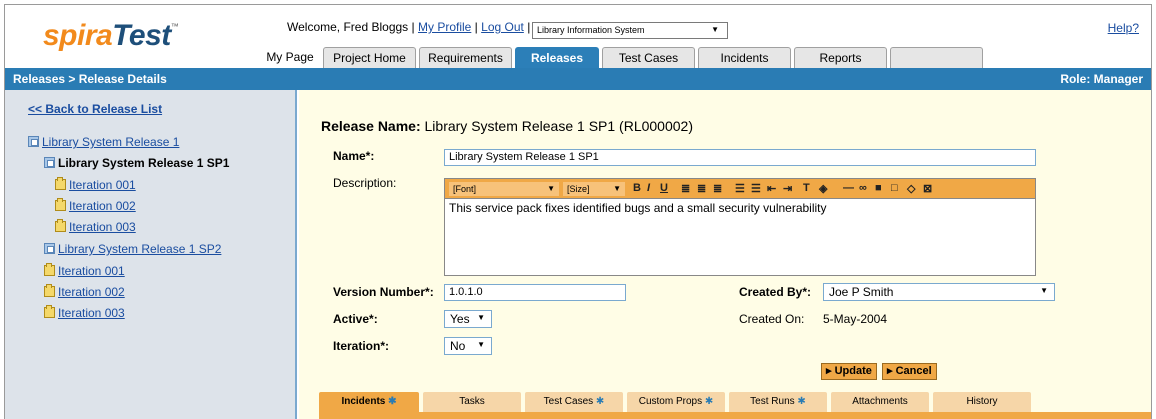 The width and height of the screenshot is (1156, 419). Describe the element at coordinates (735, 415) in the screenshot. I see `subtab-content-bar` at that location.